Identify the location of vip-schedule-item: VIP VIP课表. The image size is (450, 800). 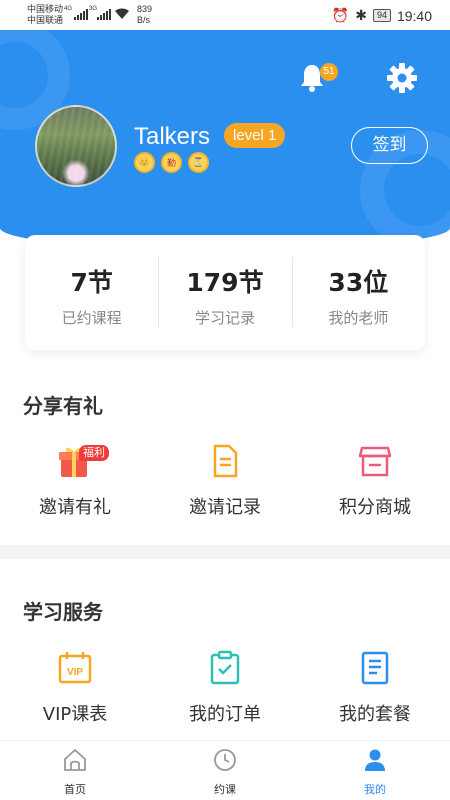
(75, 688).